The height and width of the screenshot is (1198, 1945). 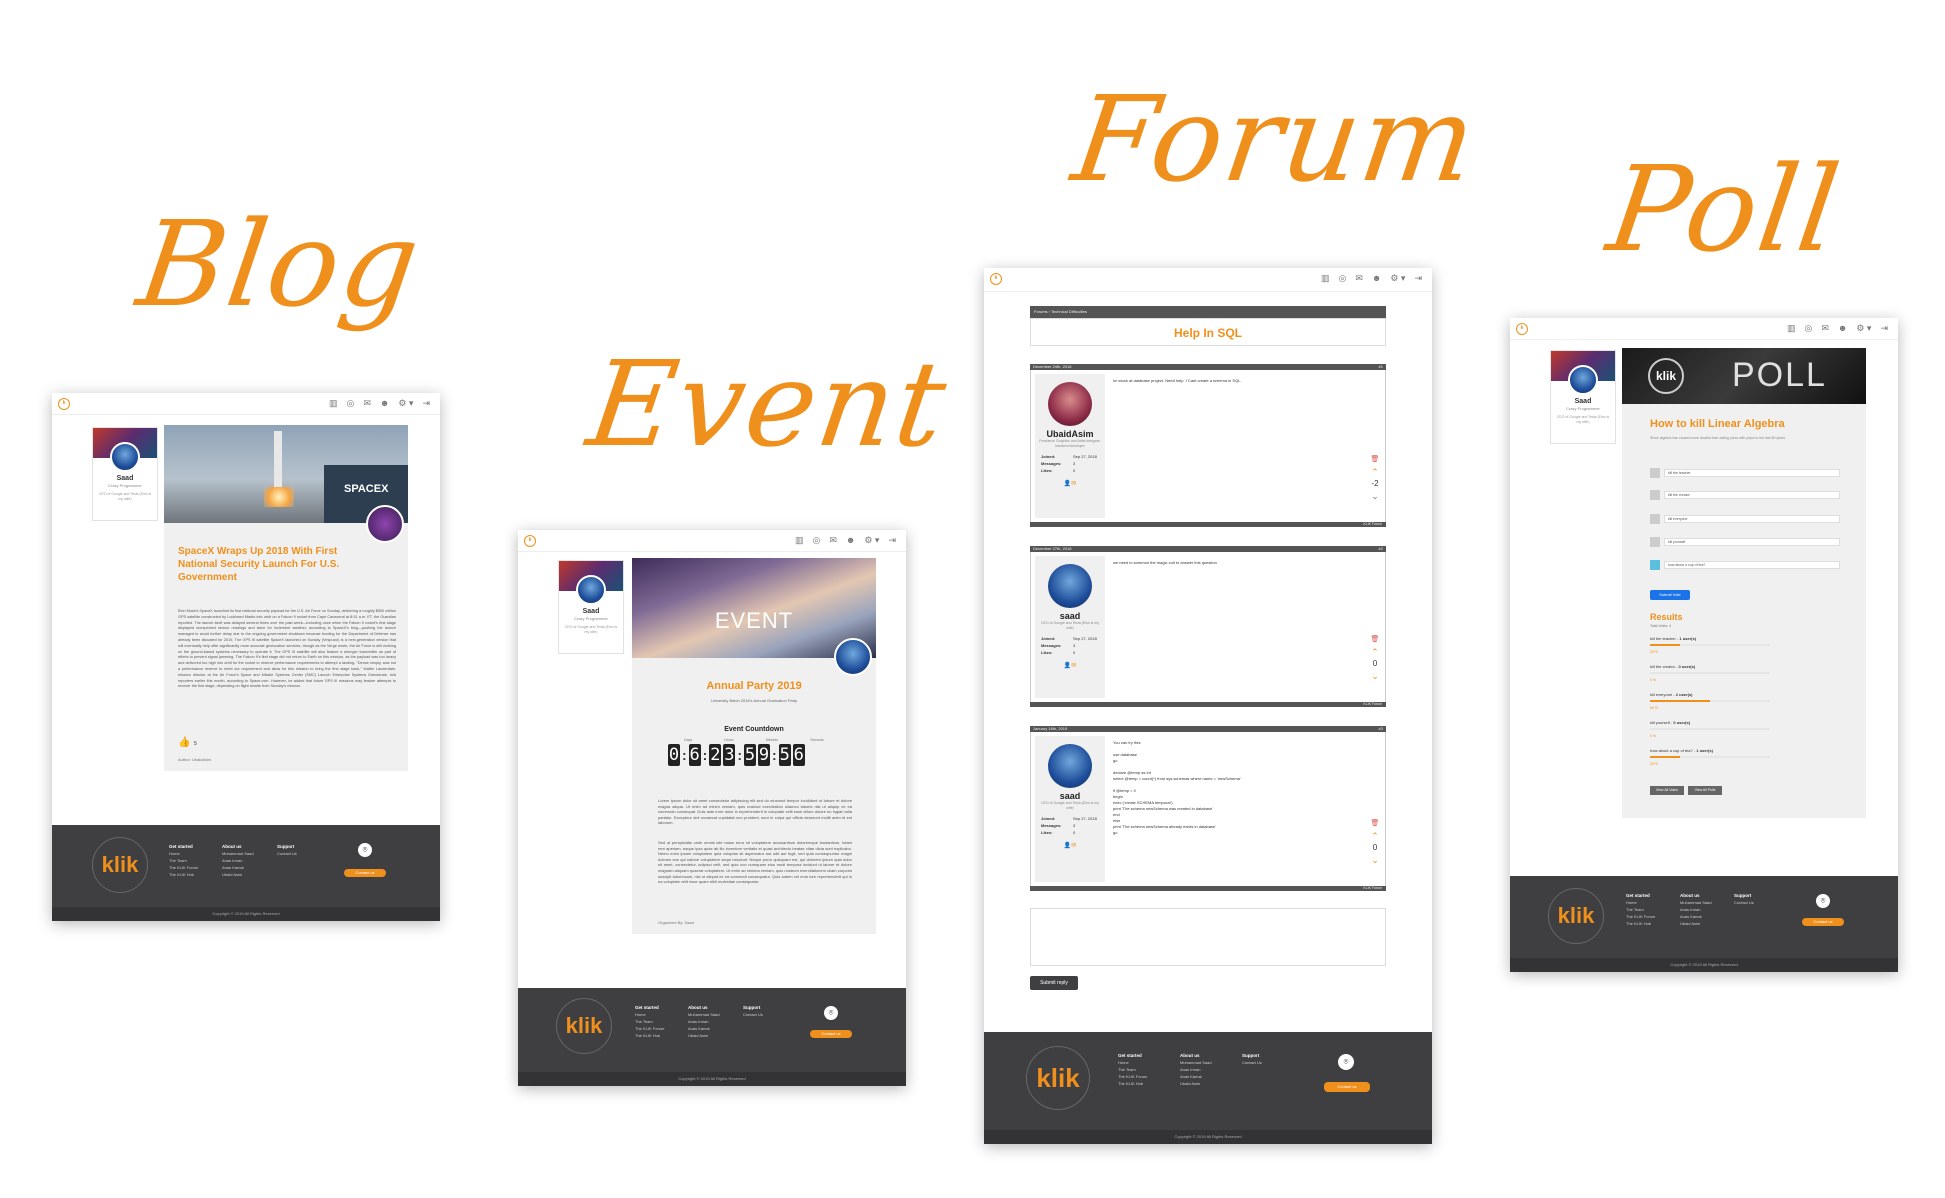 What do you see at coordinates (1070, 434) in the screenshot?
I see `username: UbaidAsim` at bounding box center [1070, 434].